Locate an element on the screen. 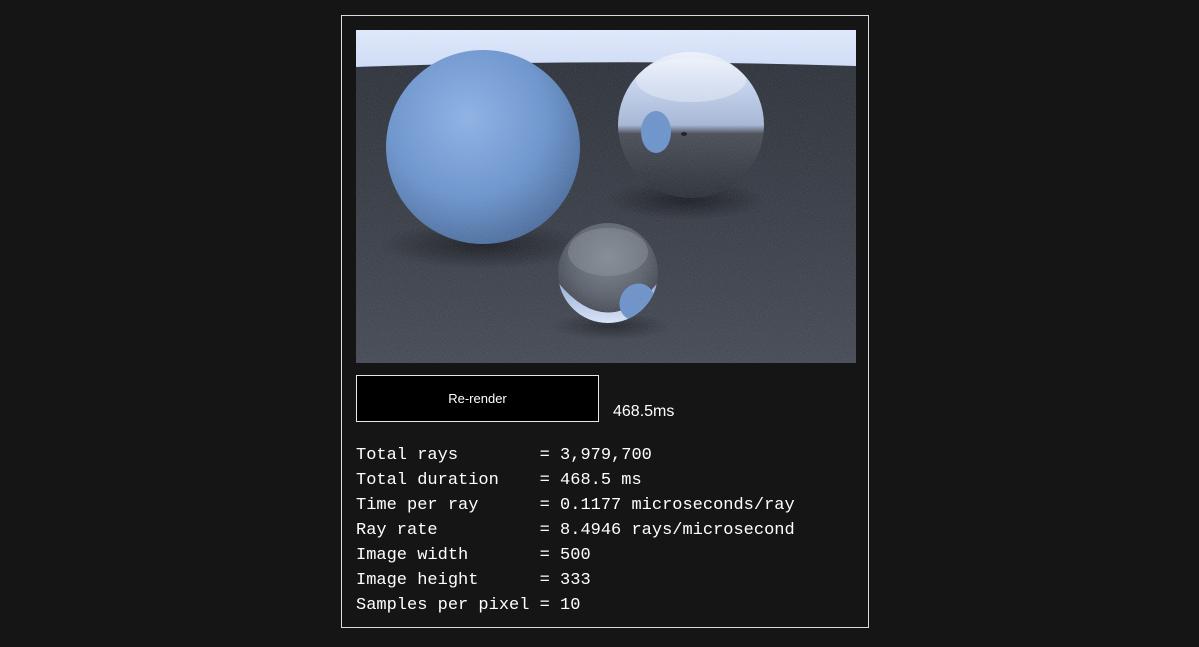 The image size is (1199, 647). stat-row-total-duration: Total duration = 468.5 ms is located at coordinates (499, 480).